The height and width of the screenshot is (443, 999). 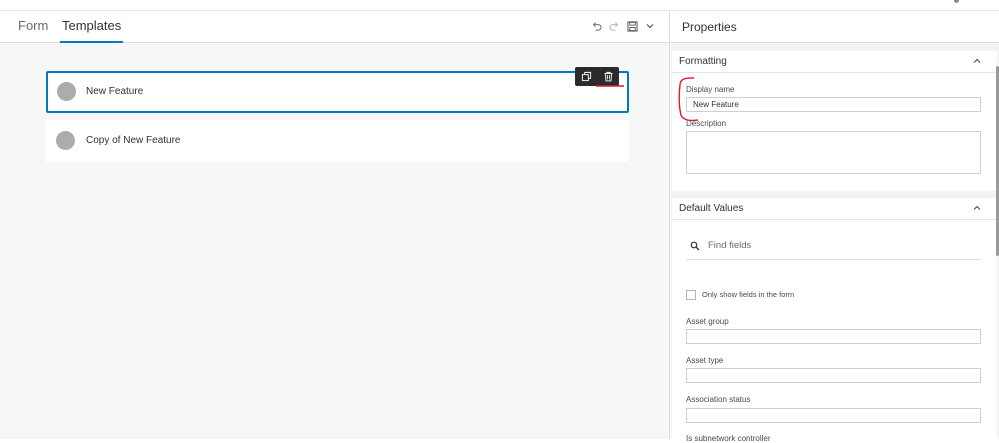 What do you see at coordinates (596, 26) in the screenshot?
I see `undo-icon` at bounding box center [596, 26].